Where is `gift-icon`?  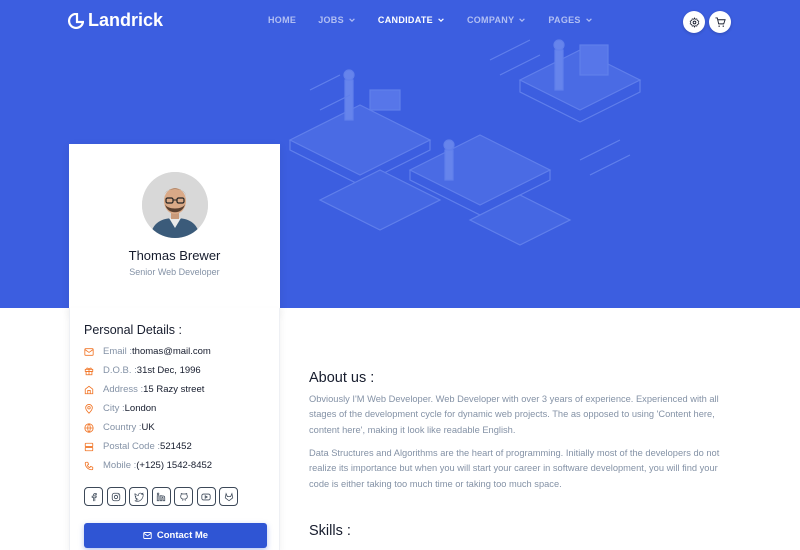
gift-icon is located at coordinates (89, 371).